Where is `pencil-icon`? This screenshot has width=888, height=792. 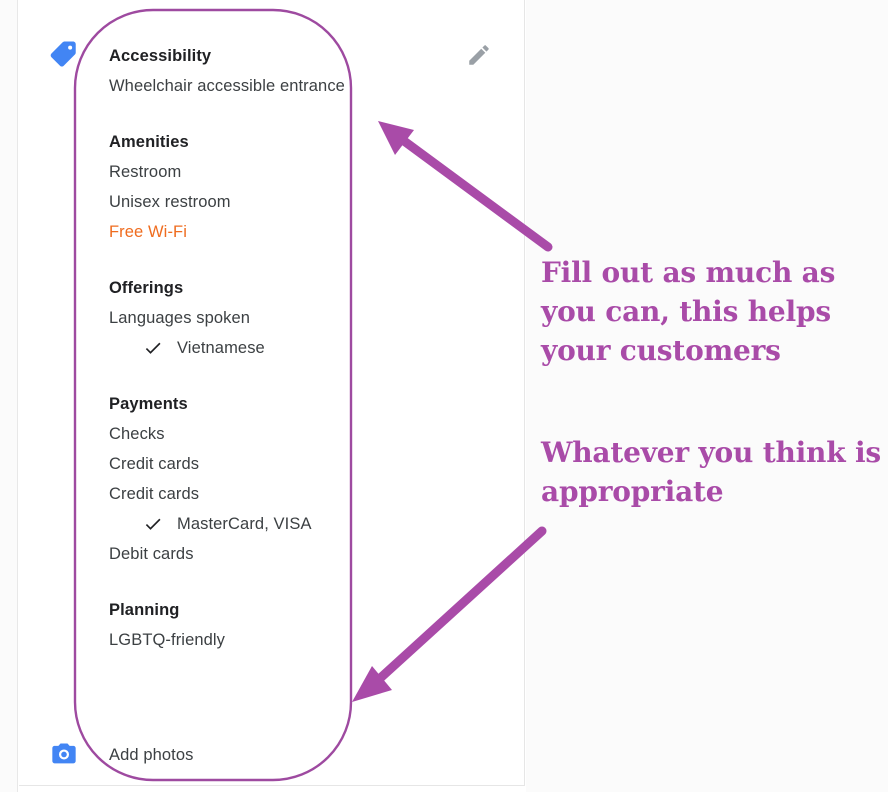
pencil-icon is located at coordinates (479, 55).